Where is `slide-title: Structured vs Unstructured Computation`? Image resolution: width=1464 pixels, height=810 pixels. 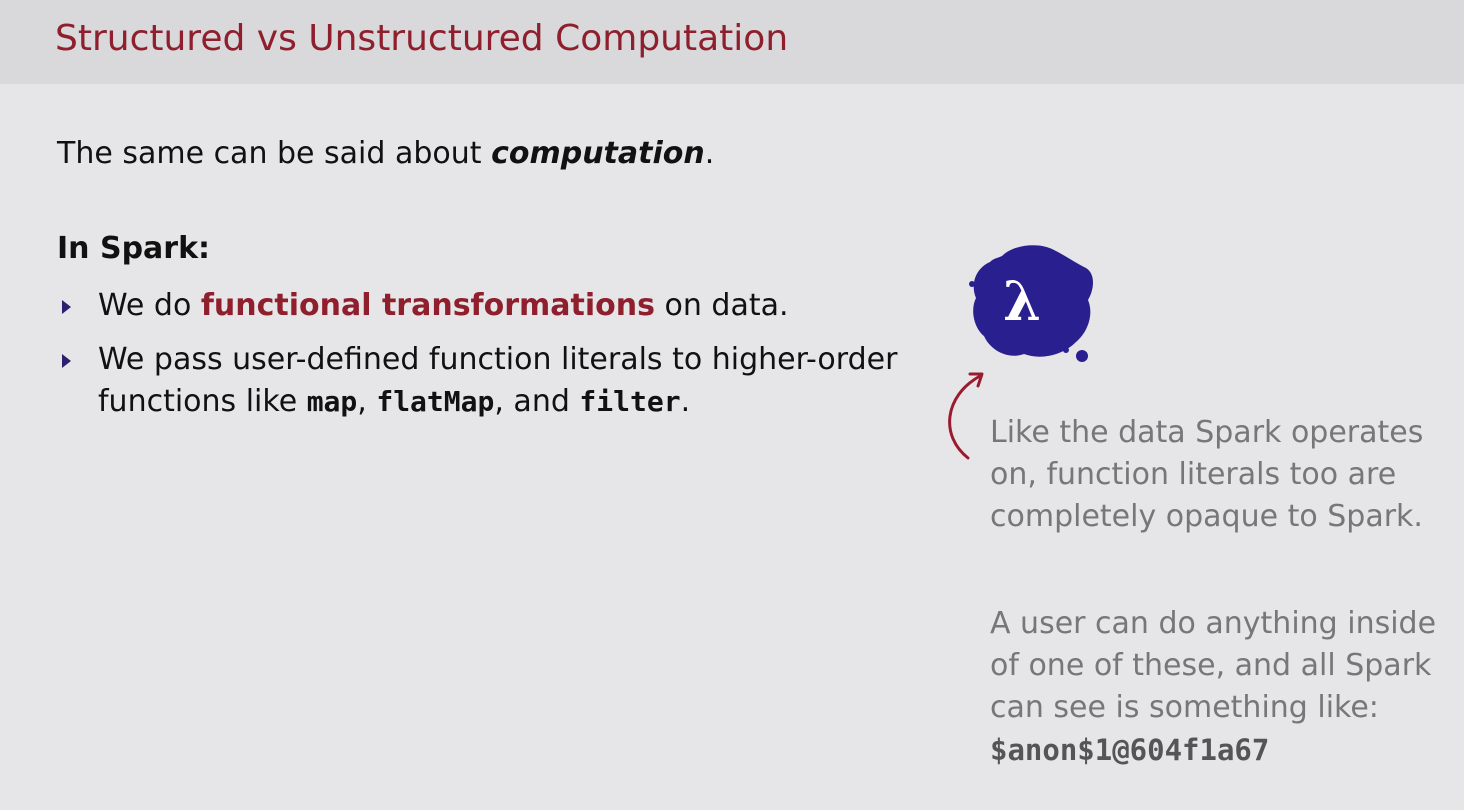
slide-title: Structured vs Unstructured Computation is located at coordinates (422, 38).